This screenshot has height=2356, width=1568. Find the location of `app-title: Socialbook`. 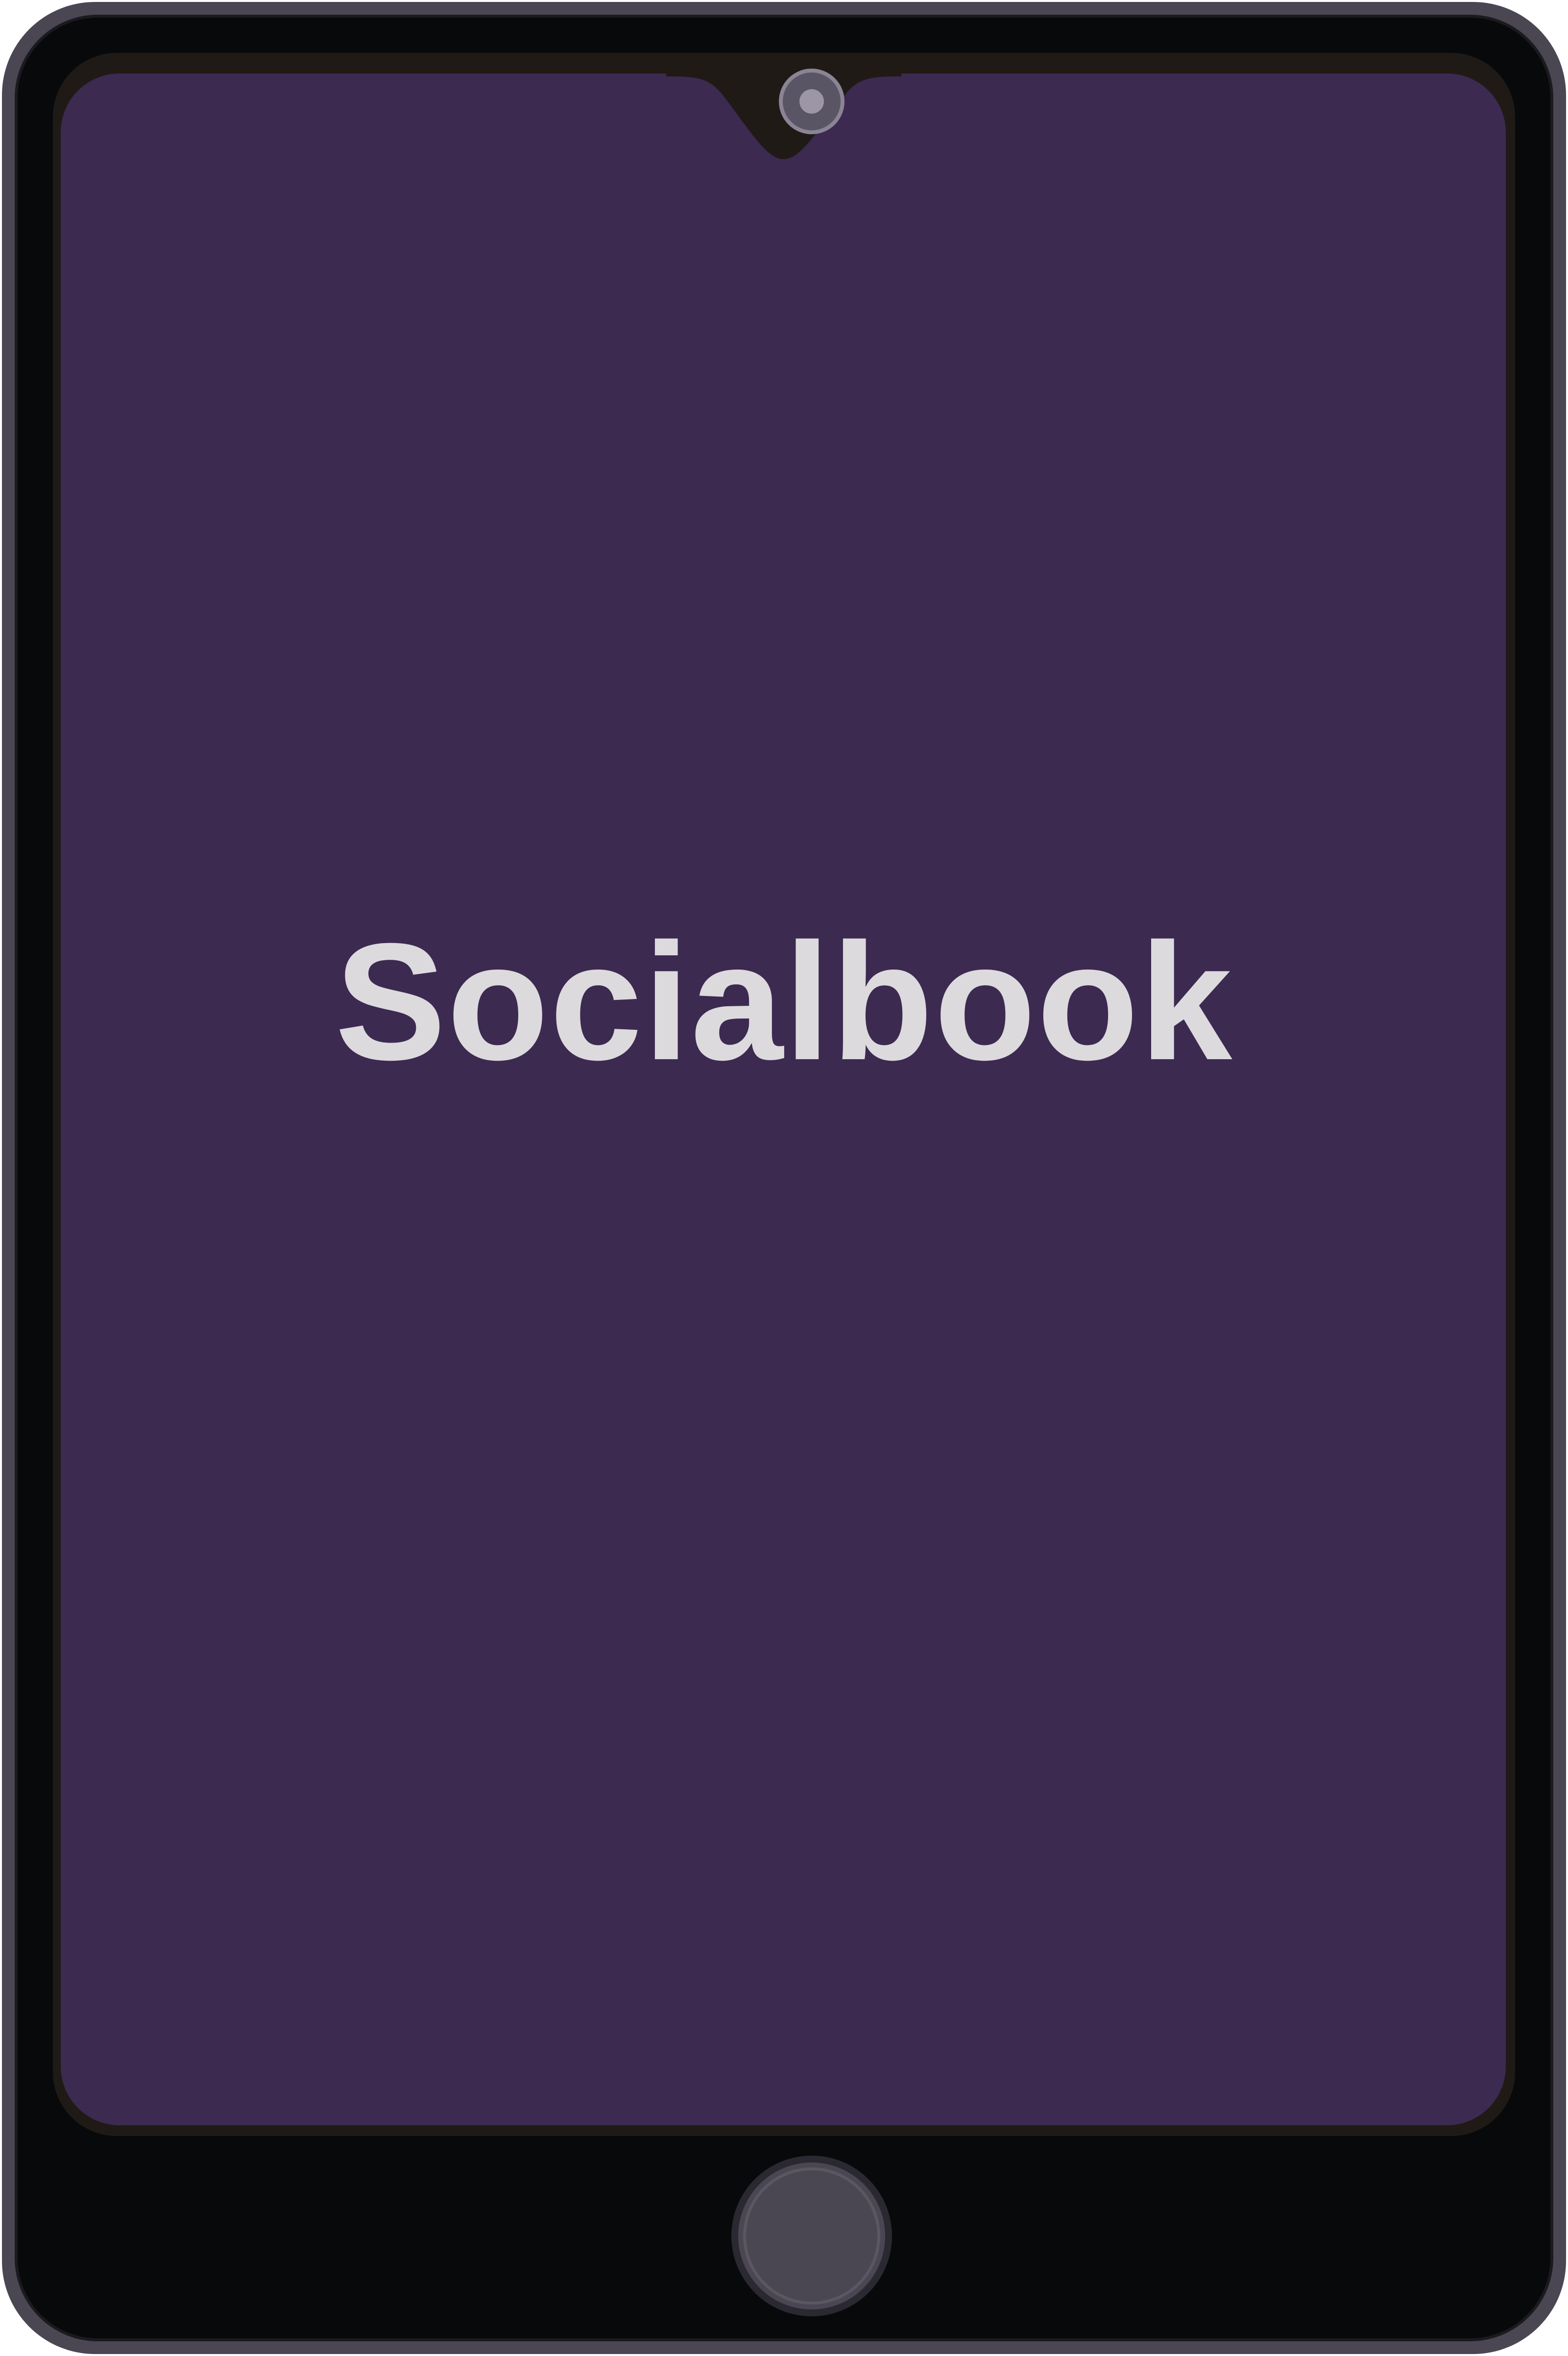

app-title: Socialbook is located at coordinates (784, 1002).